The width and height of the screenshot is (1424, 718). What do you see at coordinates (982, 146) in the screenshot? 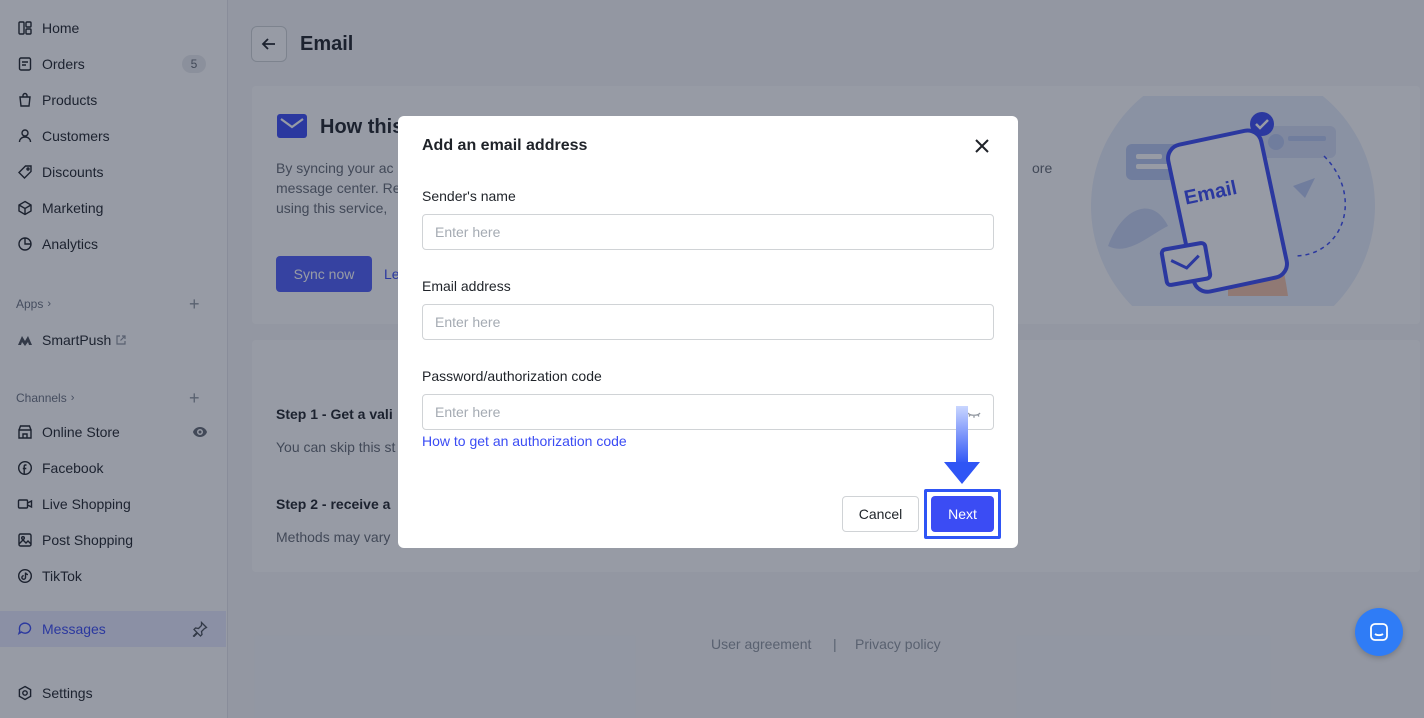
I see `close-icon` at bounding box center [982, 146].